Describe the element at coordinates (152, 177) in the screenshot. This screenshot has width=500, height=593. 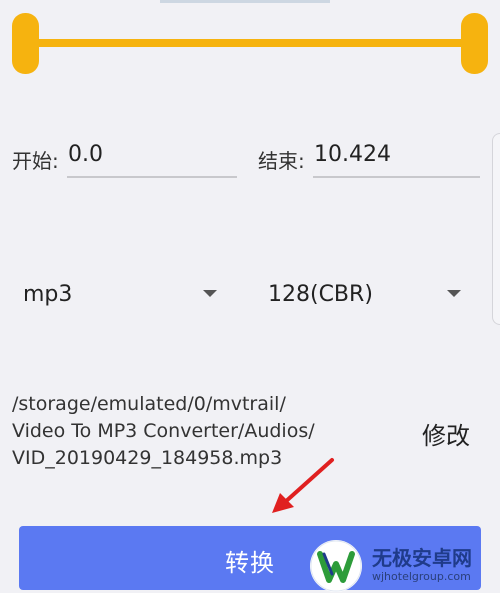
I see `start-input-underline` at that location.